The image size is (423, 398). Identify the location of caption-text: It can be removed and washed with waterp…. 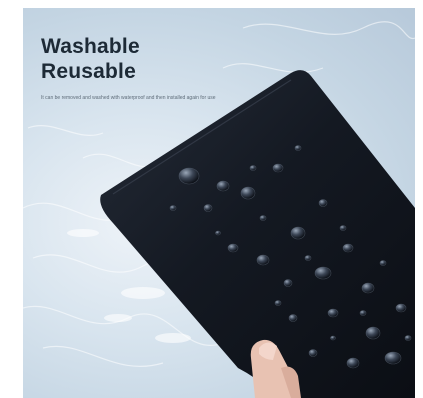
(128, 98).